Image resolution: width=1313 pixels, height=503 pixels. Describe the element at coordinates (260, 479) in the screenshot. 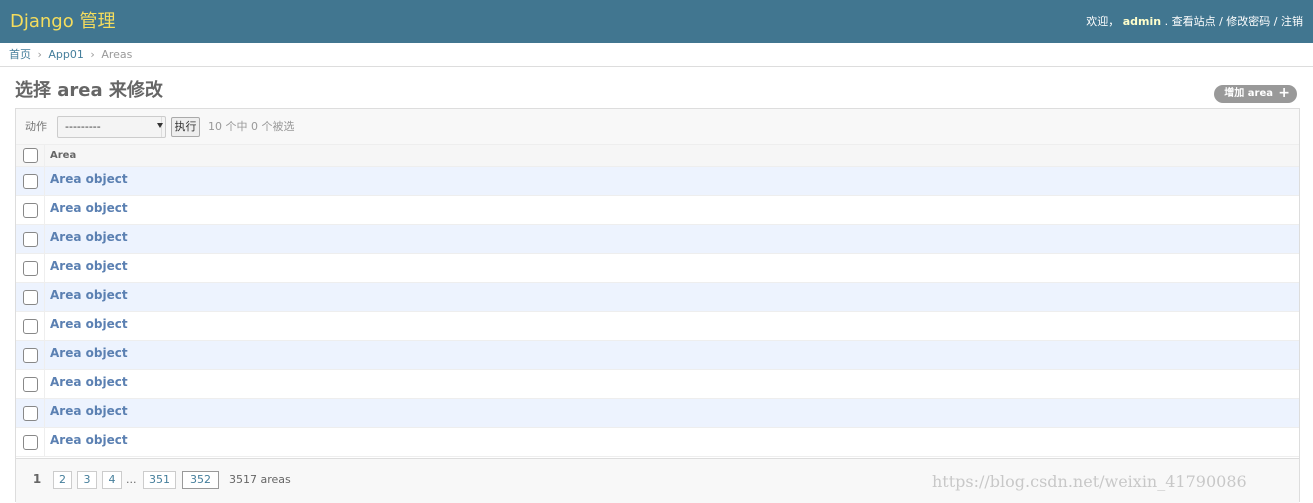

I see `result-count: 3517 areas` at that location.